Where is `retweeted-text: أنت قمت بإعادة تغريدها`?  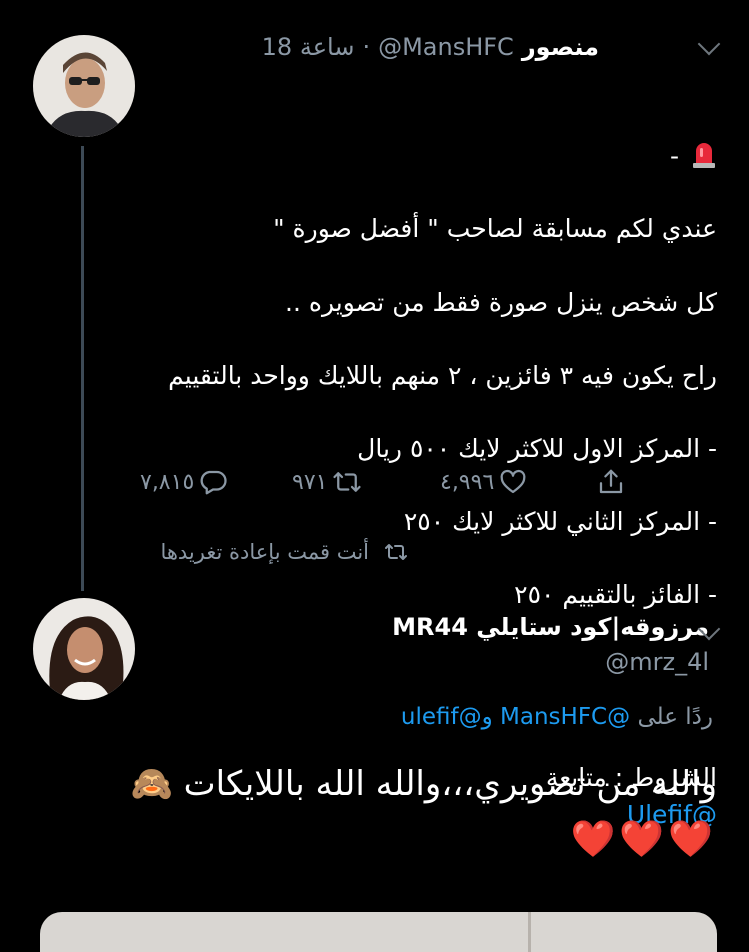
retweeted-text: أنت قمت بإعادة تغريدها is located at coordinates (264, 552).